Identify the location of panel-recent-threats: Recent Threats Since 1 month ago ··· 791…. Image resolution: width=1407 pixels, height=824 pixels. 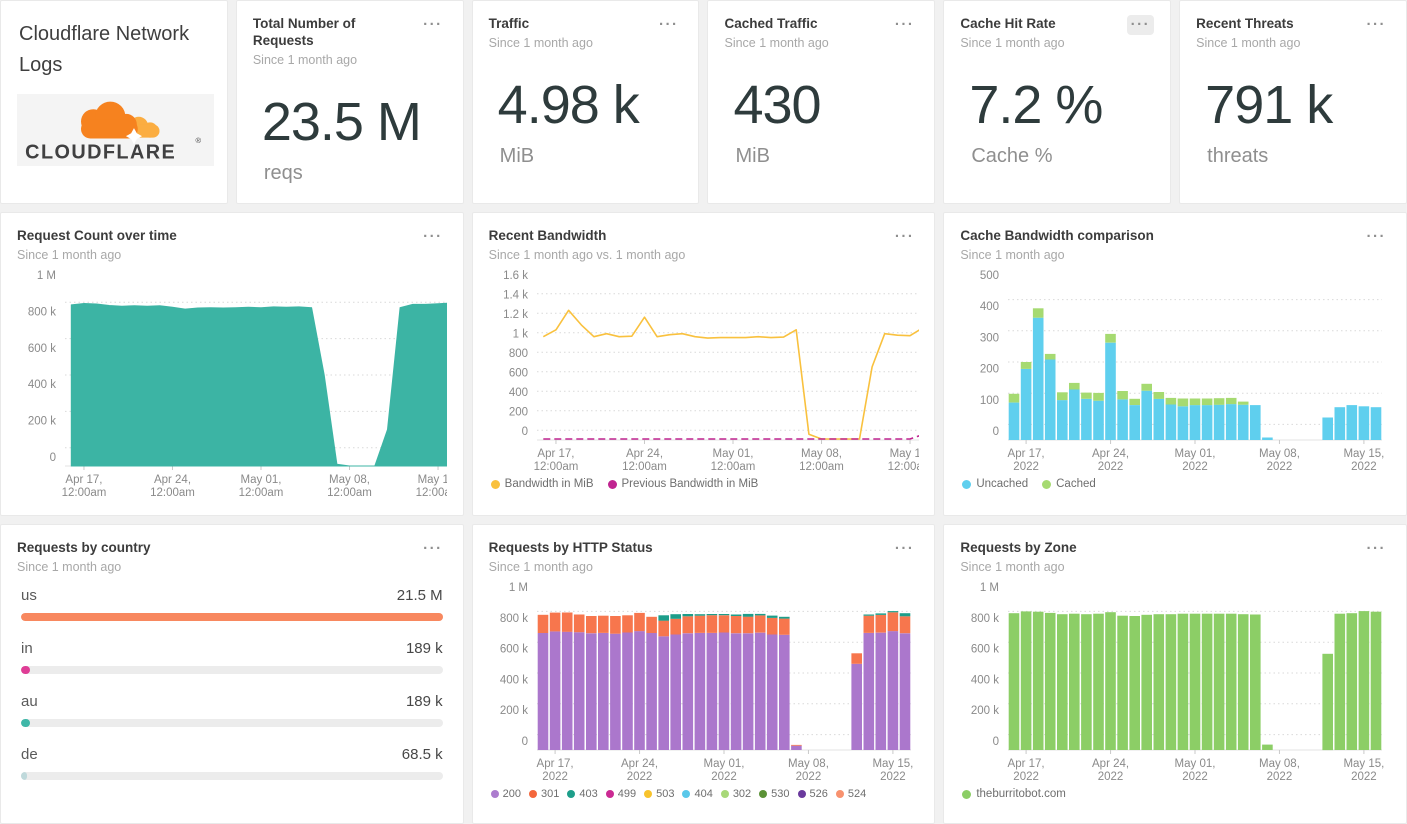
(1293, 102).